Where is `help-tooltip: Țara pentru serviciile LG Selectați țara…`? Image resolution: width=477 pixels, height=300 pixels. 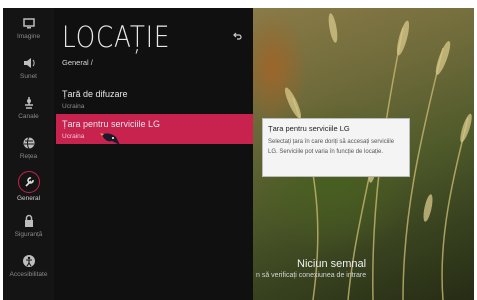 help-tooltip: Țara pentru serviciile LG Selectați țara… is located at coordinates (336, 147).